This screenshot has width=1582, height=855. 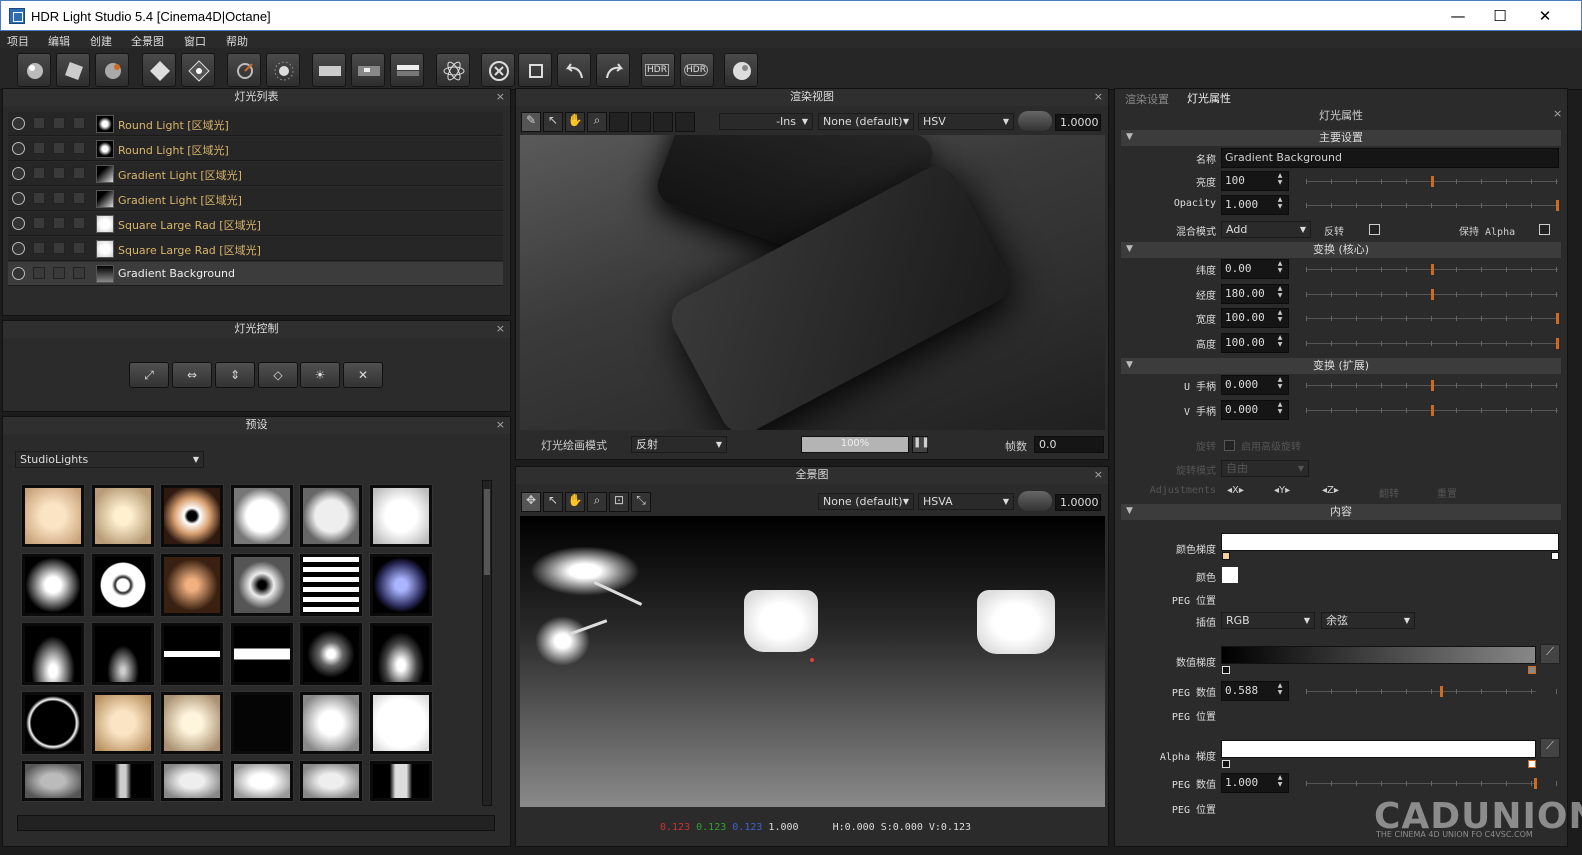 I want to click on blend-select: Add ▼, so click(x=1266, y=229).